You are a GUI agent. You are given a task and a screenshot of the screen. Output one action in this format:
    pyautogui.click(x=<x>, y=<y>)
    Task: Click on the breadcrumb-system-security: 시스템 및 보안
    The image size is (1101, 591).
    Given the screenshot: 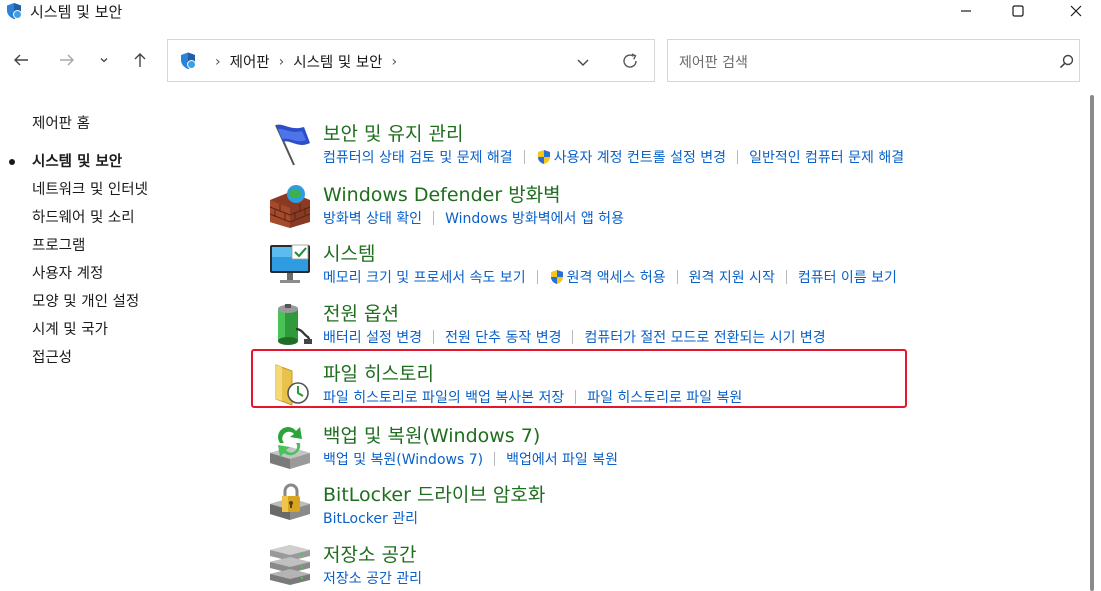 What is the action you would take?
    pyautogui.click(x=337, y=61)
    